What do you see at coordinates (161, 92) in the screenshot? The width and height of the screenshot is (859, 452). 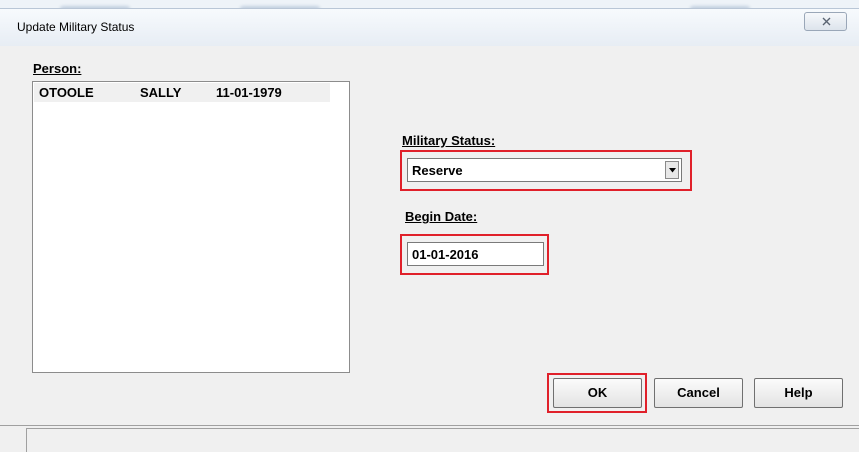 I see `person-first-name: SALLY` at bounding box center [161, 92].